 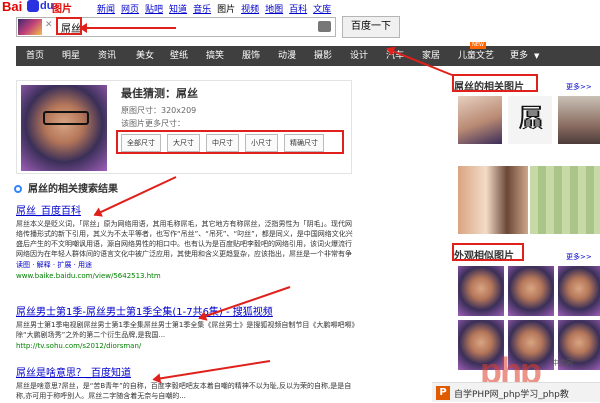 What do you see at coordinates (214, 8) in the screenshot?
I see `top-nav: 新闻 网页 贴吧 知道 音乐 图片 视频 地图 百科 文库` at bounding box center [214, 8].